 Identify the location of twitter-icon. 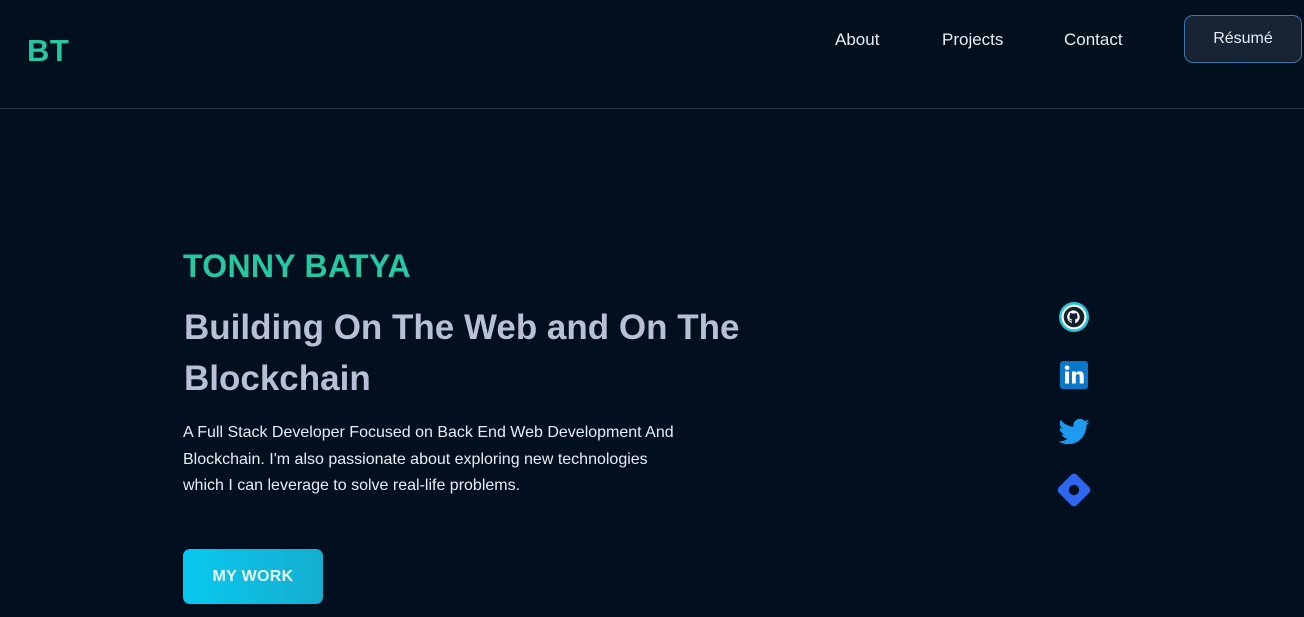
(1074, 434).